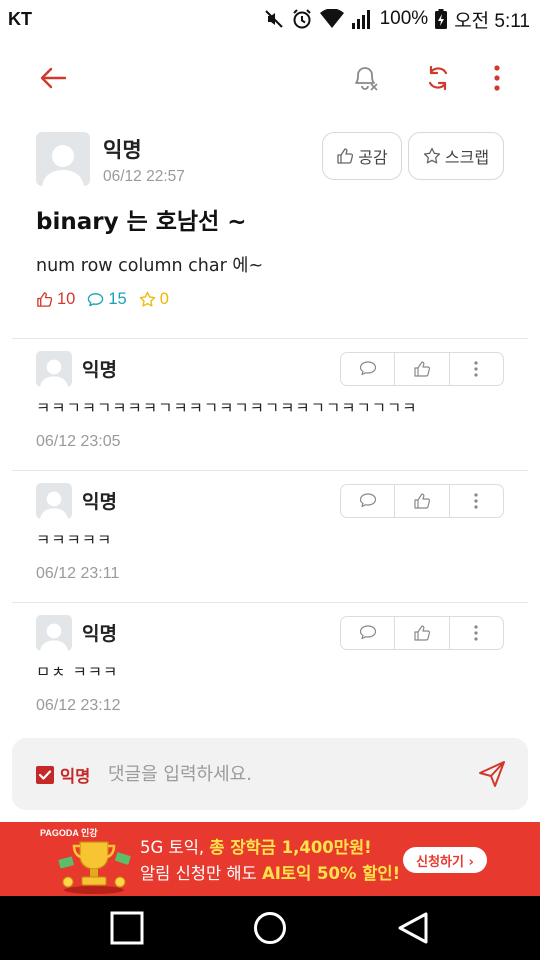  Describe the element at coordinates (373, 157) in the screenshot. I see `like-button-label: 공감` at that location.